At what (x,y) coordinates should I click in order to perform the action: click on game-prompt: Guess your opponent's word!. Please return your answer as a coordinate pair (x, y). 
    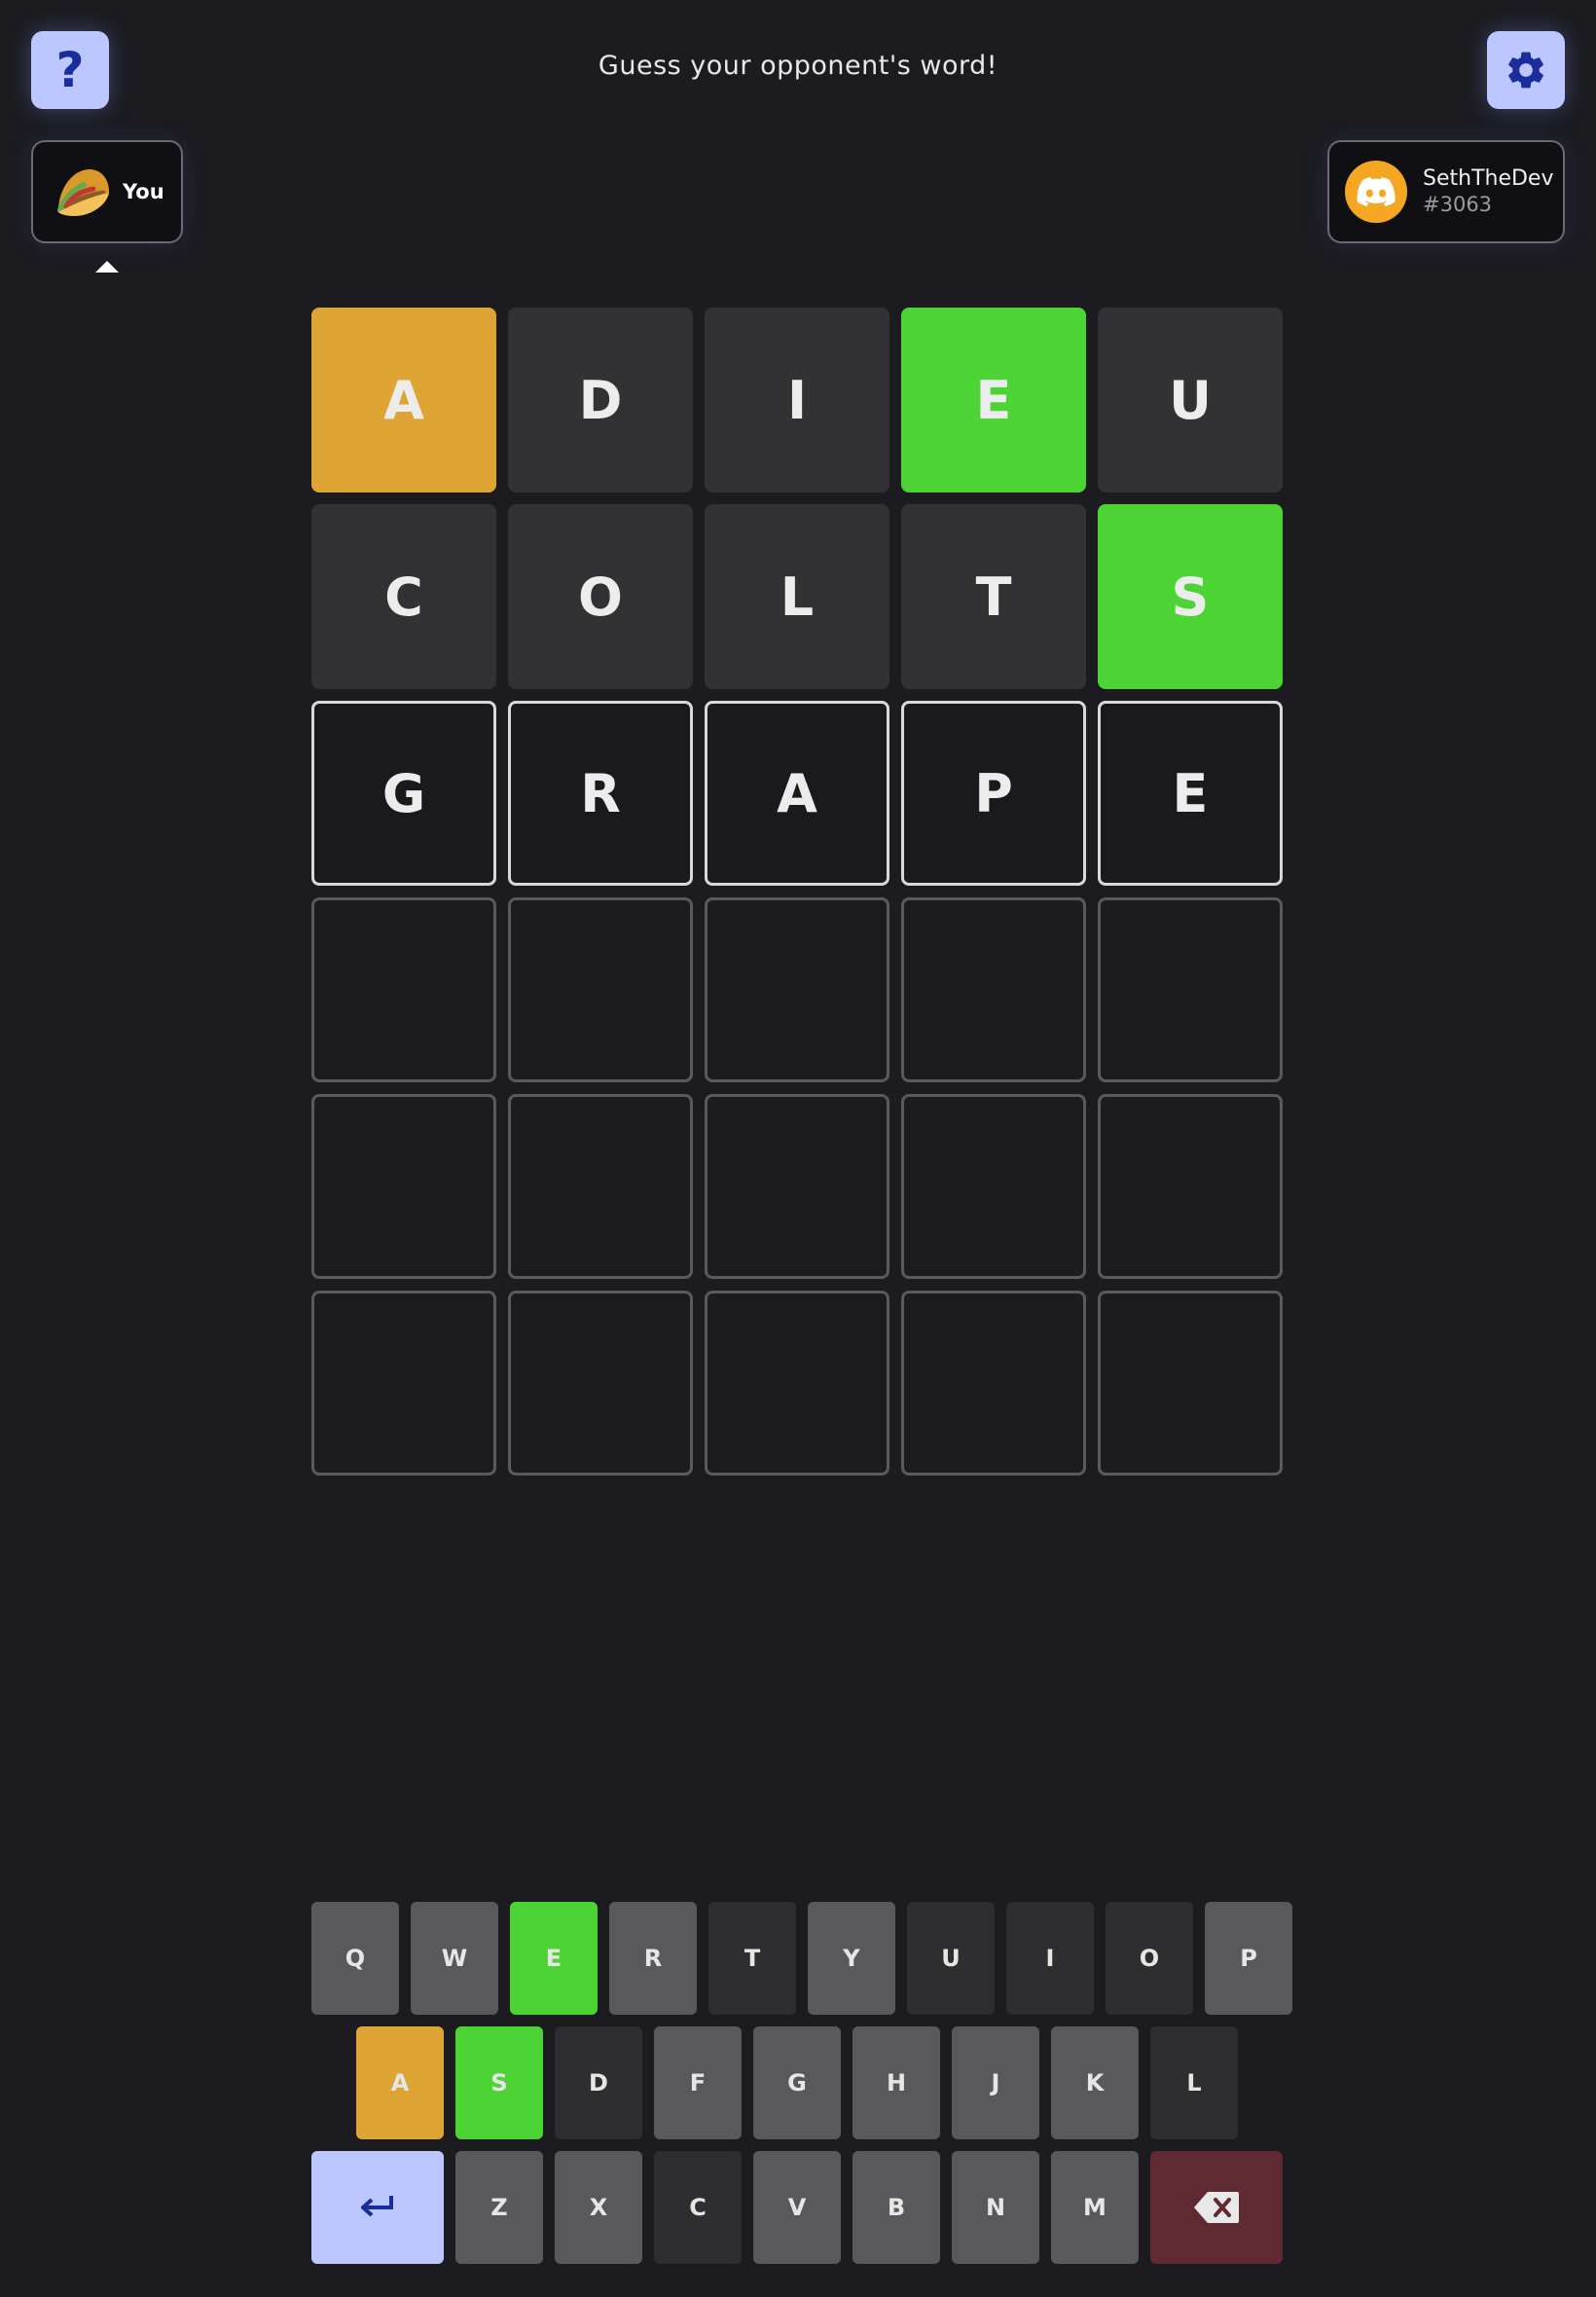
    Looking at the image, I should click on (798, 66).